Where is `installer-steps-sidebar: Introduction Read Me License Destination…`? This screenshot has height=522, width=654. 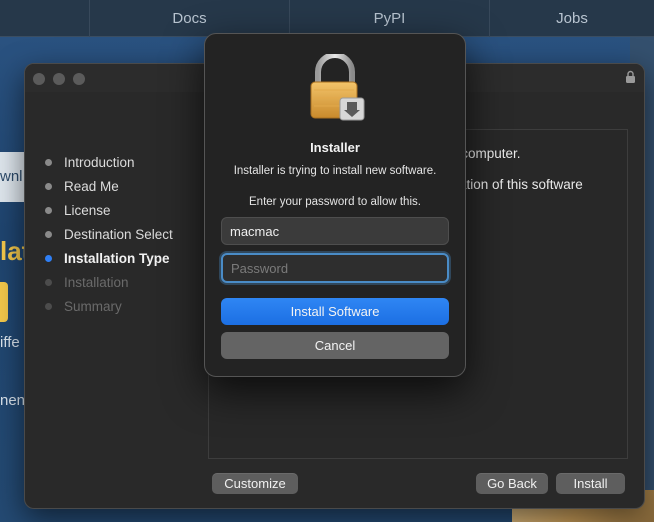
installer-steps-sidebar: Introduction Read Me License Destination… is located at coordinates (109, 234).